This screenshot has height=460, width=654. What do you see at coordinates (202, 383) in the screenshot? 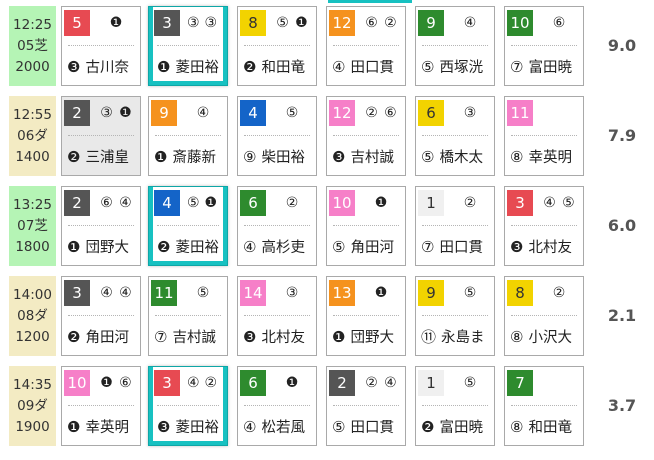
I see `prediction-marks: ④②` at bounding box center [202, 383].